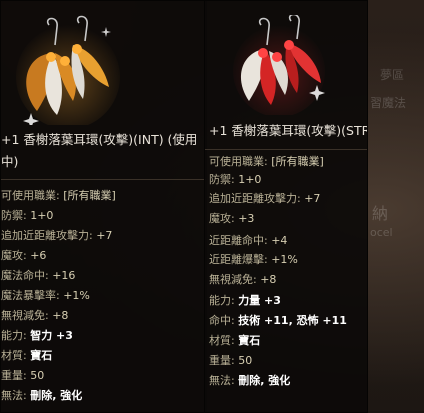 The width and height of the screenshot is (424, 413). What do you see at coordinates (380, 213) in the screenshot?
I see `background-text: 納` at bounding box center [380, 213].